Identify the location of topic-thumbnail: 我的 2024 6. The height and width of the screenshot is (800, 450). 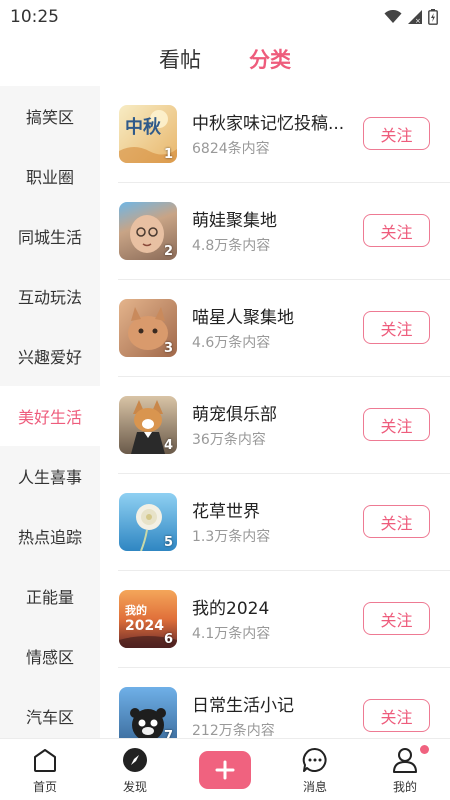
(148, 619).